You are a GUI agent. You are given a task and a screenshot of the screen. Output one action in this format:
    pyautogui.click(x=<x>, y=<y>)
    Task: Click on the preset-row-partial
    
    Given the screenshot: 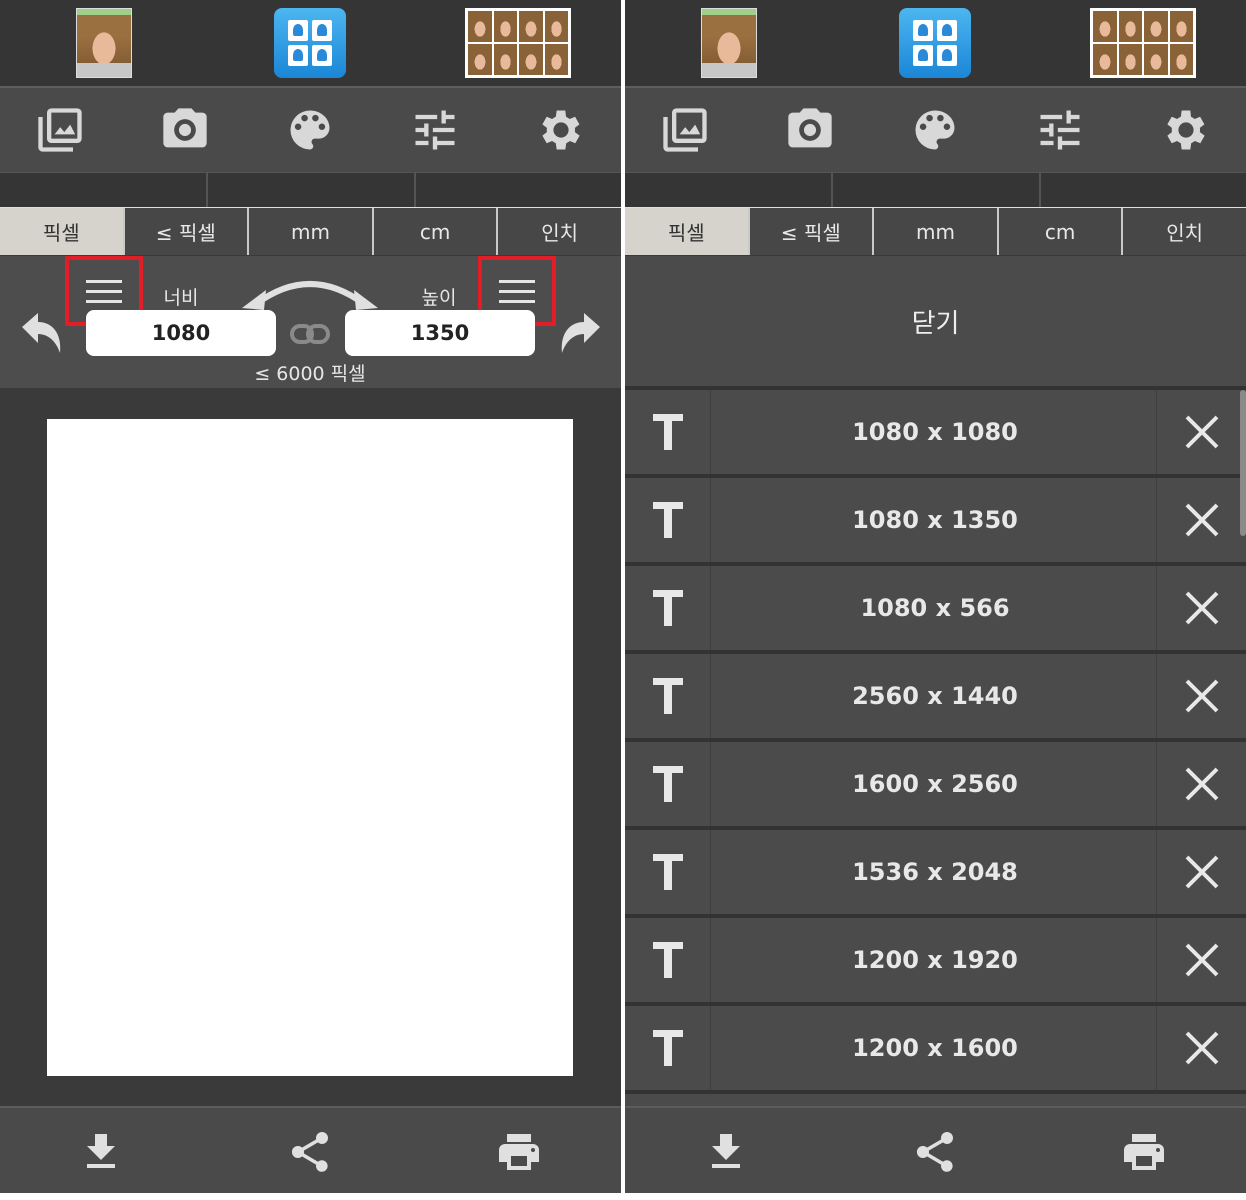 What is the action you would take?
    pyautogui.click(x=935, y=1100)
    